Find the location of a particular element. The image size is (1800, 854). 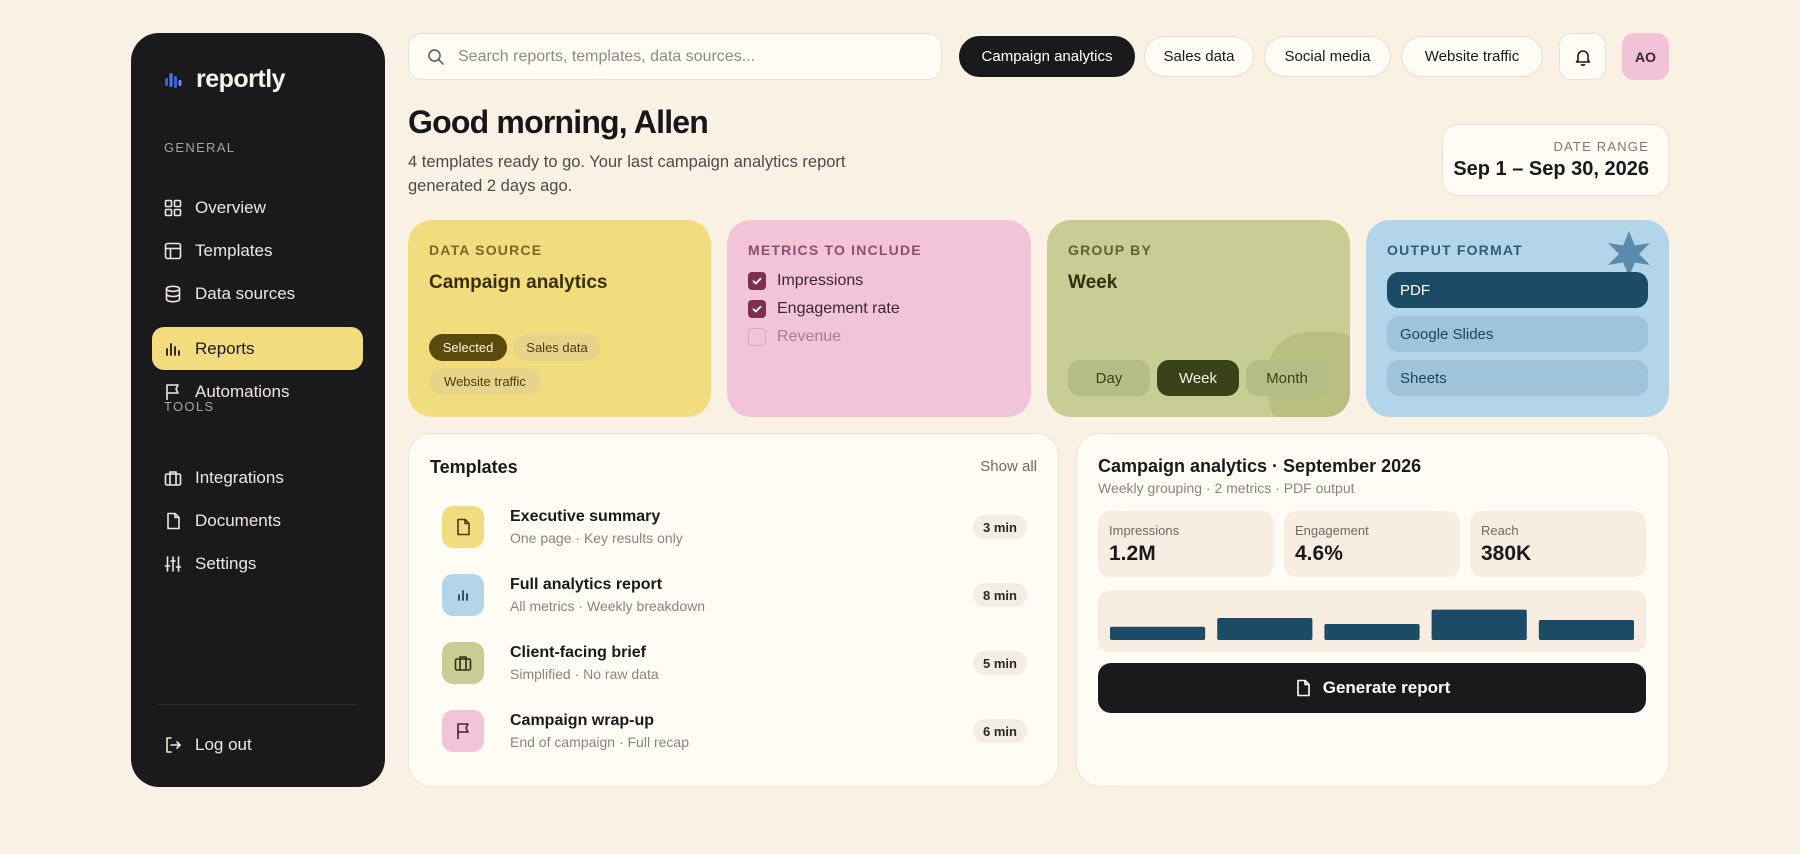

sliders-icon is located at coordinates (173, 564).